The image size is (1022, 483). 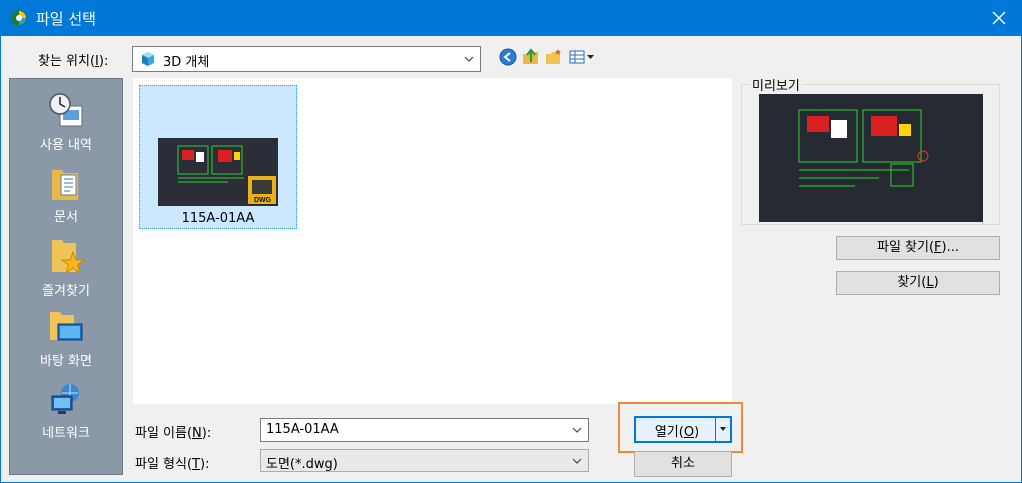 I want to click on place-favorites: 즐겨찾기, so click(x=66, y=268).